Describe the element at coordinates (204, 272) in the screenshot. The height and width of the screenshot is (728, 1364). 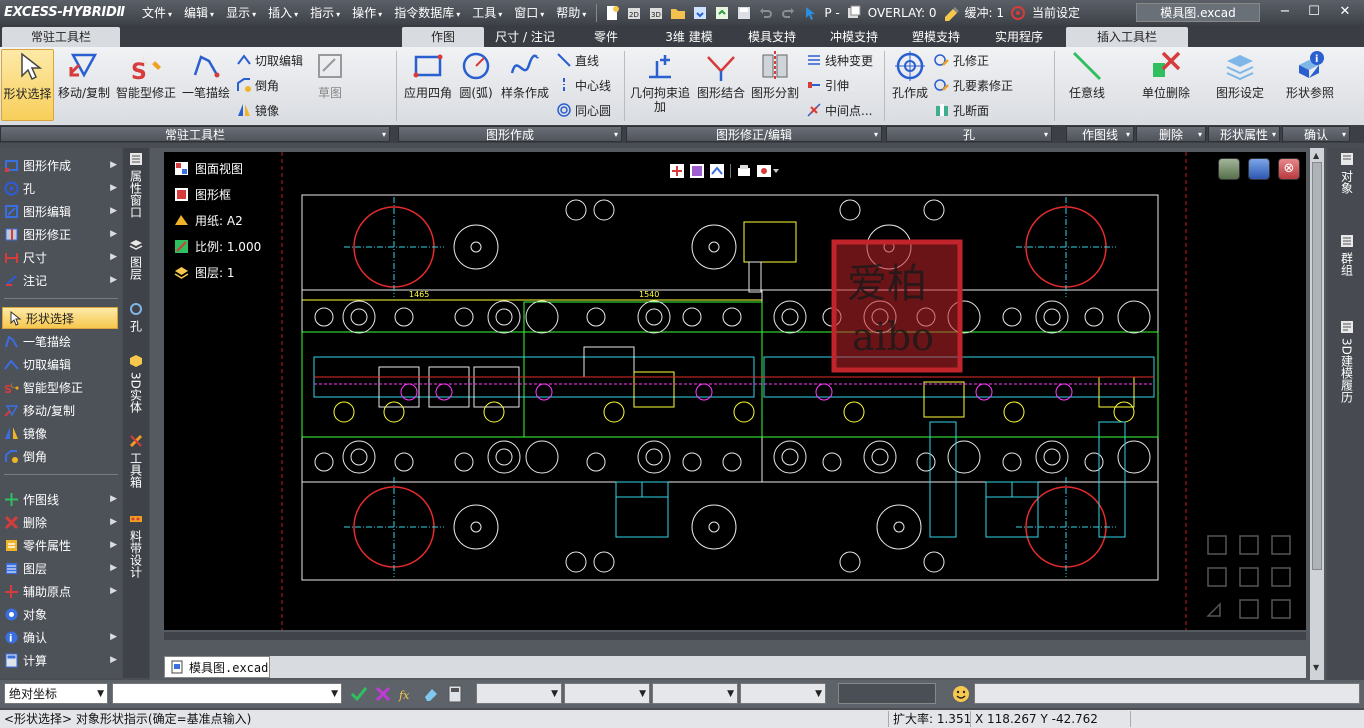
I see `info-layer: 图层: 1` at that location.